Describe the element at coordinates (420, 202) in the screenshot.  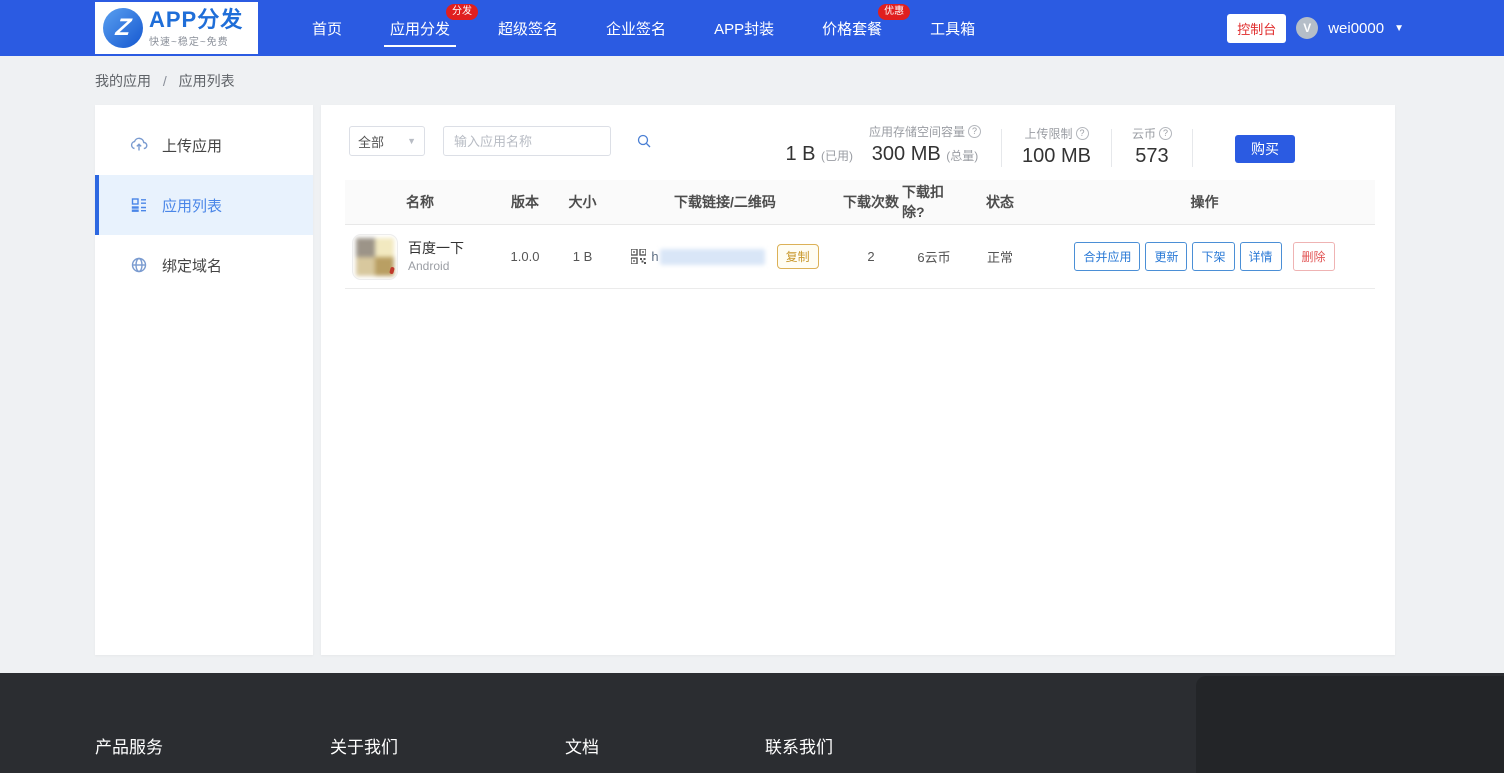
I see `header-name: 名称` at that location.